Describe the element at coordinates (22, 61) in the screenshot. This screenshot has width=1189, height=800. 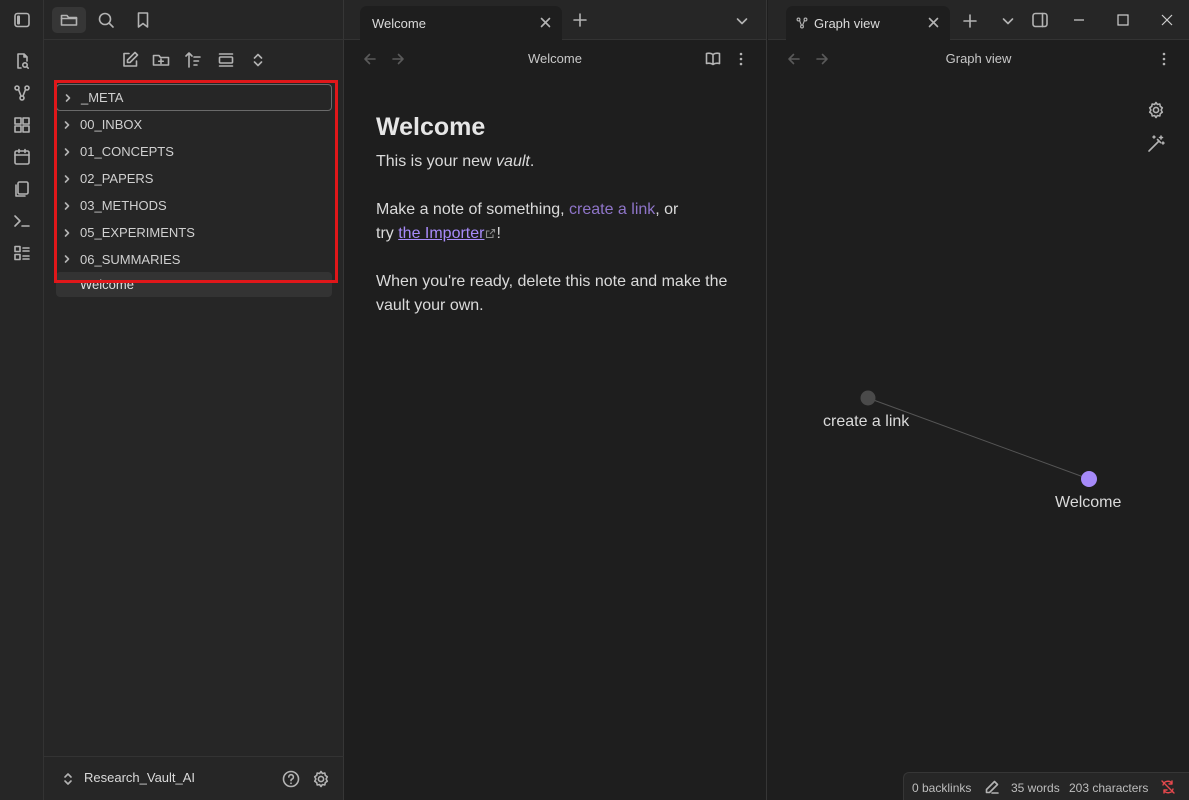
I see `quick-switcher-icon` at that location.